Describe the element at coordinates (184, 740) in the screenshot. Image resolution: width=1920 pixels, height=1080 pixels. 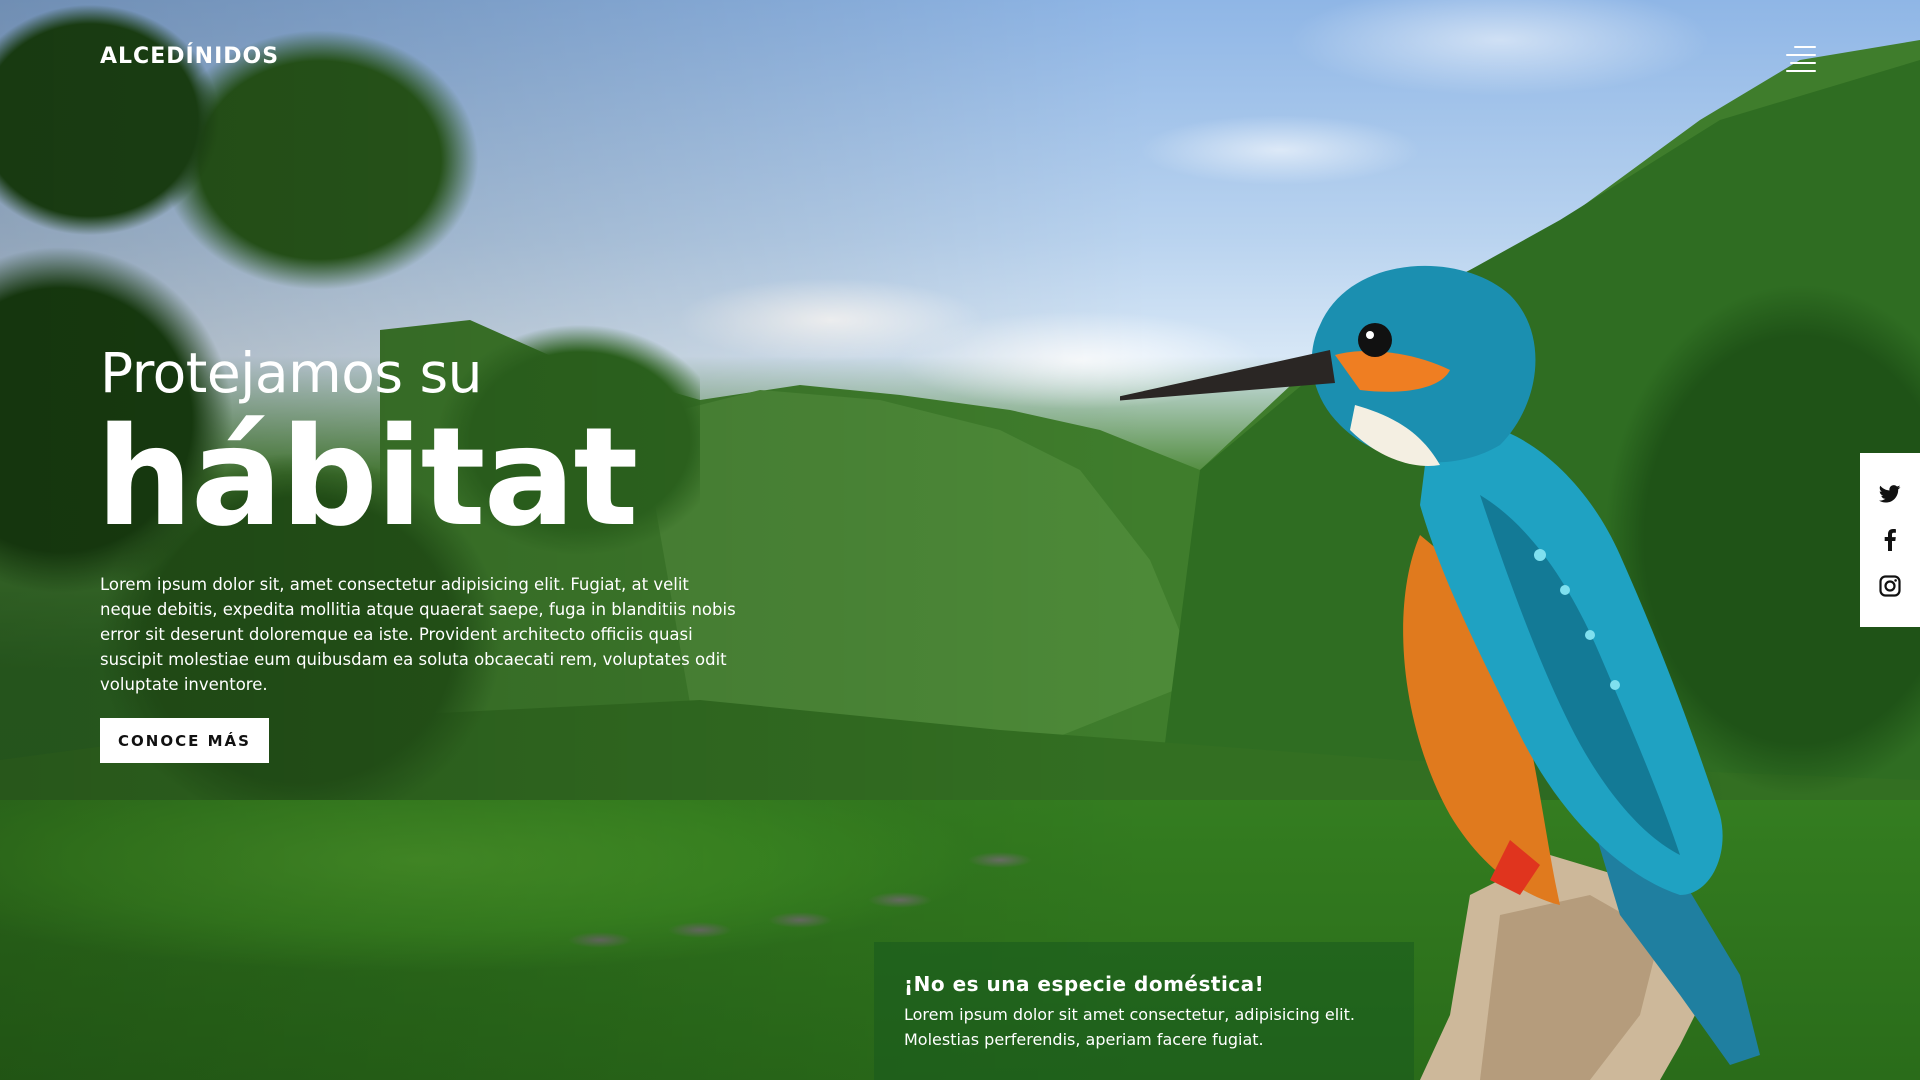
I see `conoce-mas-button: CONOCE MÁS` at that location.